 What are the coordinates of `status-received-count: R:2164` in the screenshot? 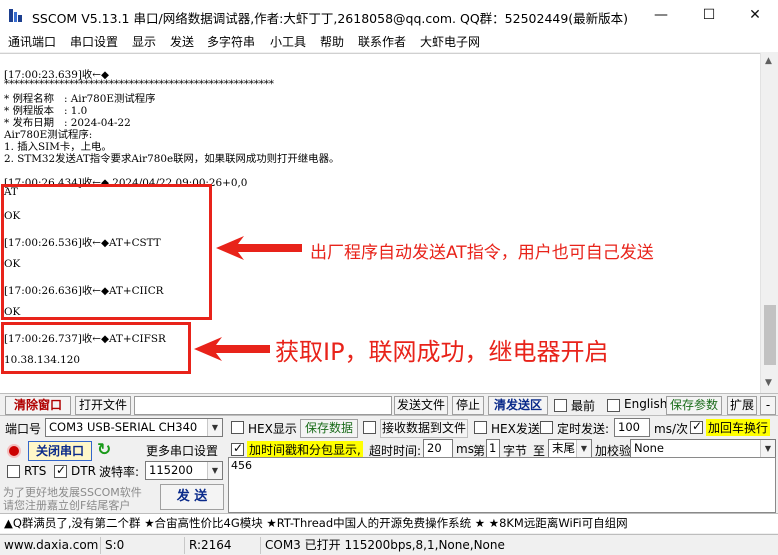 It's located at (223, 545).